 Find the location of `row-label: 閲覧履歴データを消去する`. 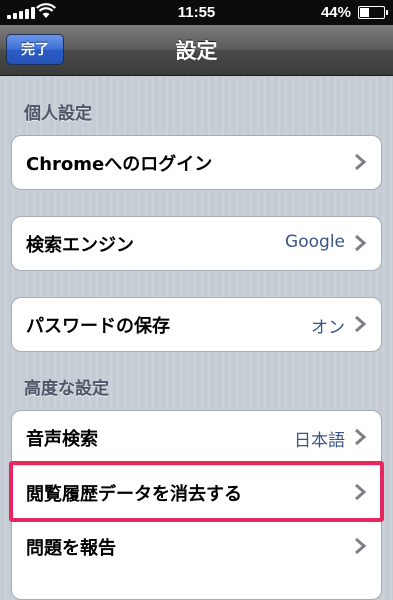

row-label: 閲覧履歴データを消去する is located at coordinates (134, 494).